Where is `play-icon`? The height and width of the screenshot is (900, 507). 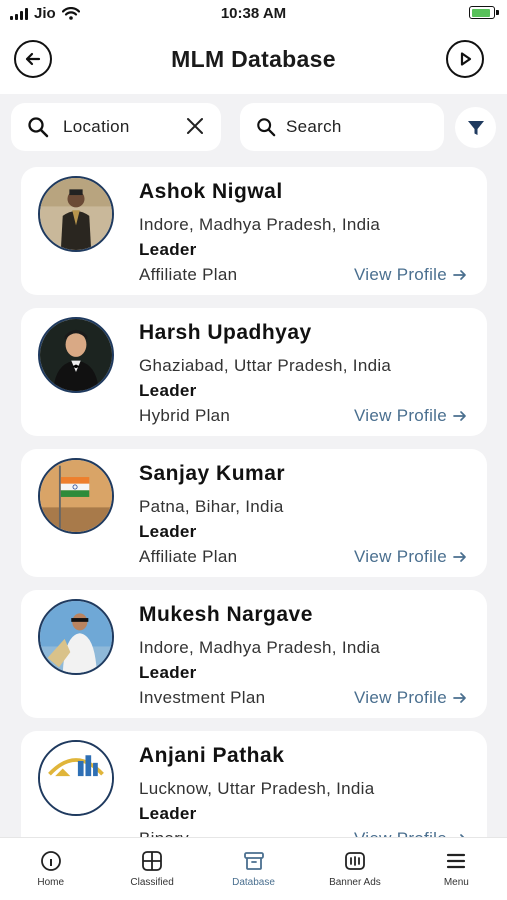
play-icon is located at coordinates (466, 59).